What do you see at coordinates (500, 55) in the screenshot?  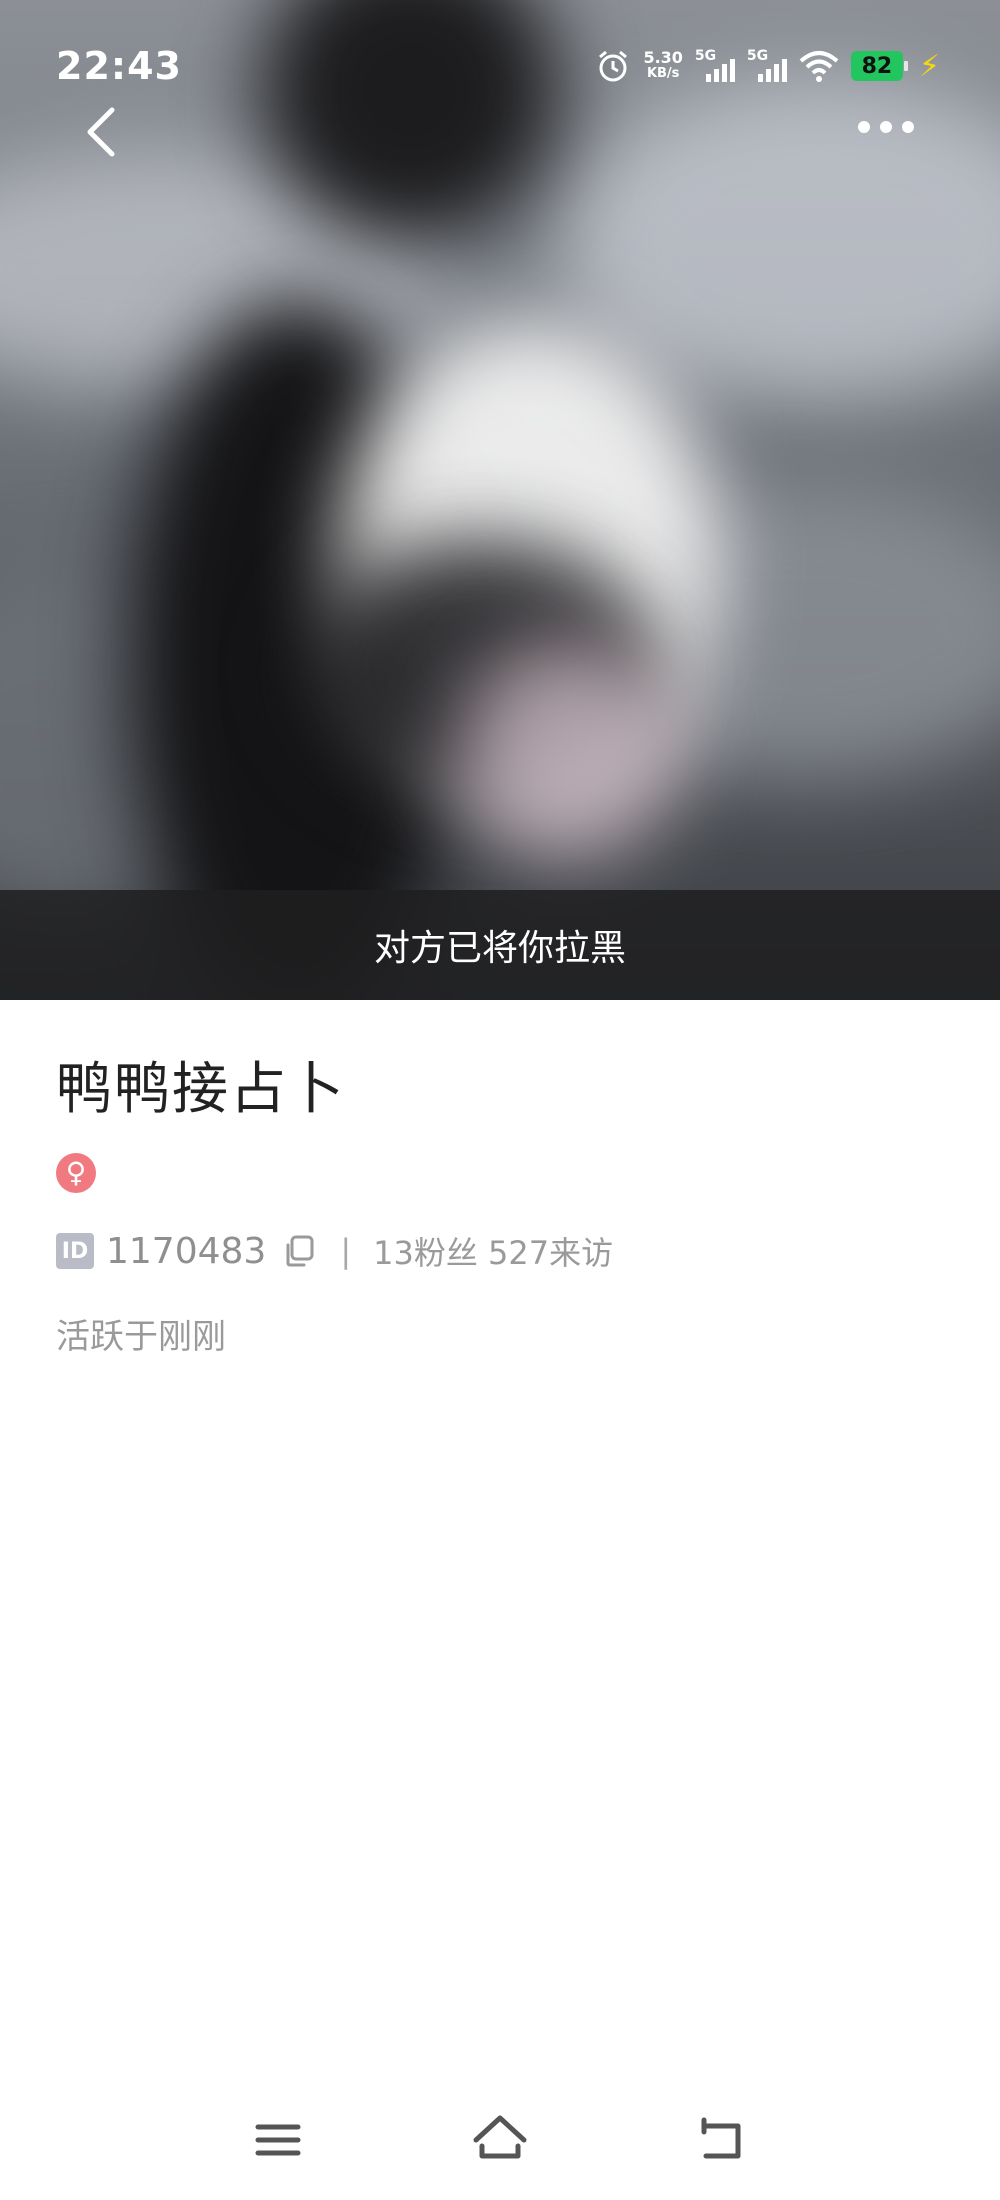 I see `status-bar: 22:43 5.30 KB/s 5G 5G 82 ⚡` at bounding box center [500, 55].